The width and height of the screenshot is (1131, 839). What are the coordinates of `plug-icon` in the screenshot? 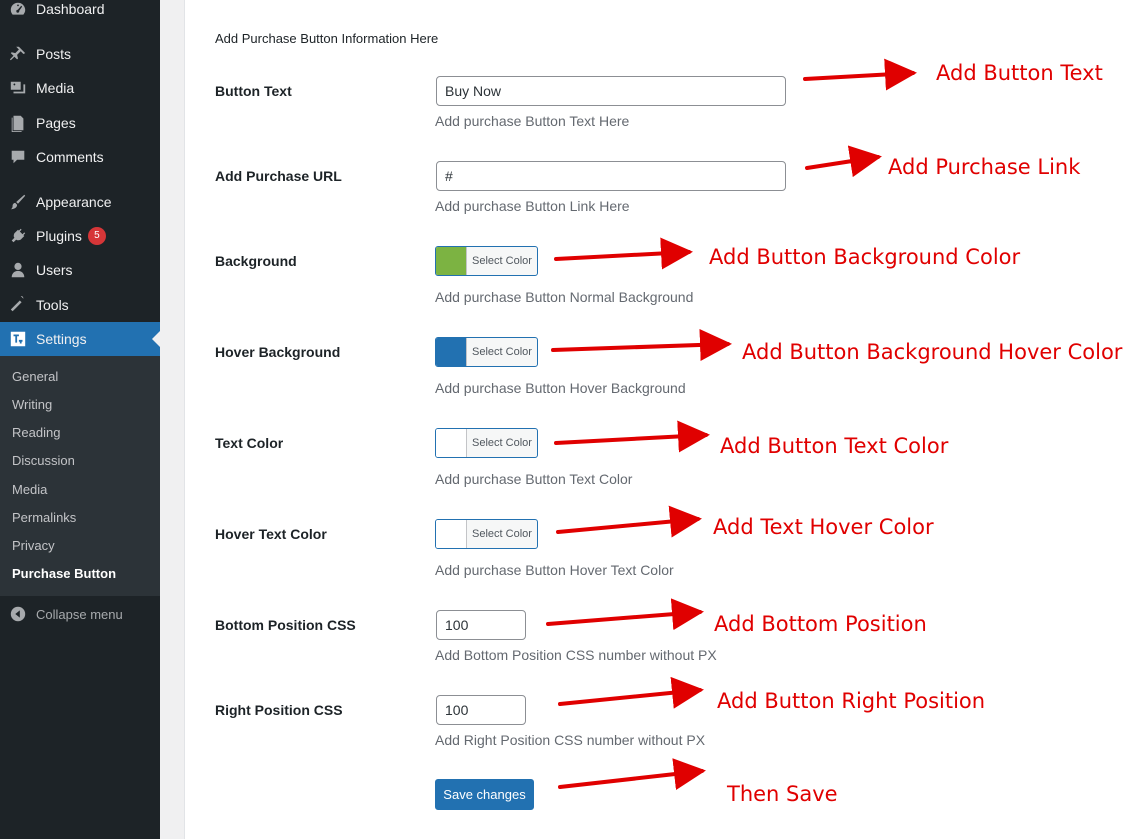 It's located at (18, 236).